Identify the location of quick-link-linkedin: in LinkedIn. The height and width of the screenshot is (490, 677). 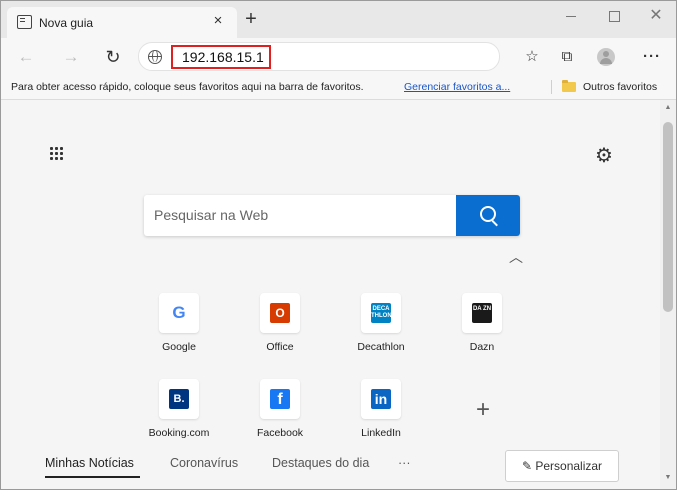
(381, 415).